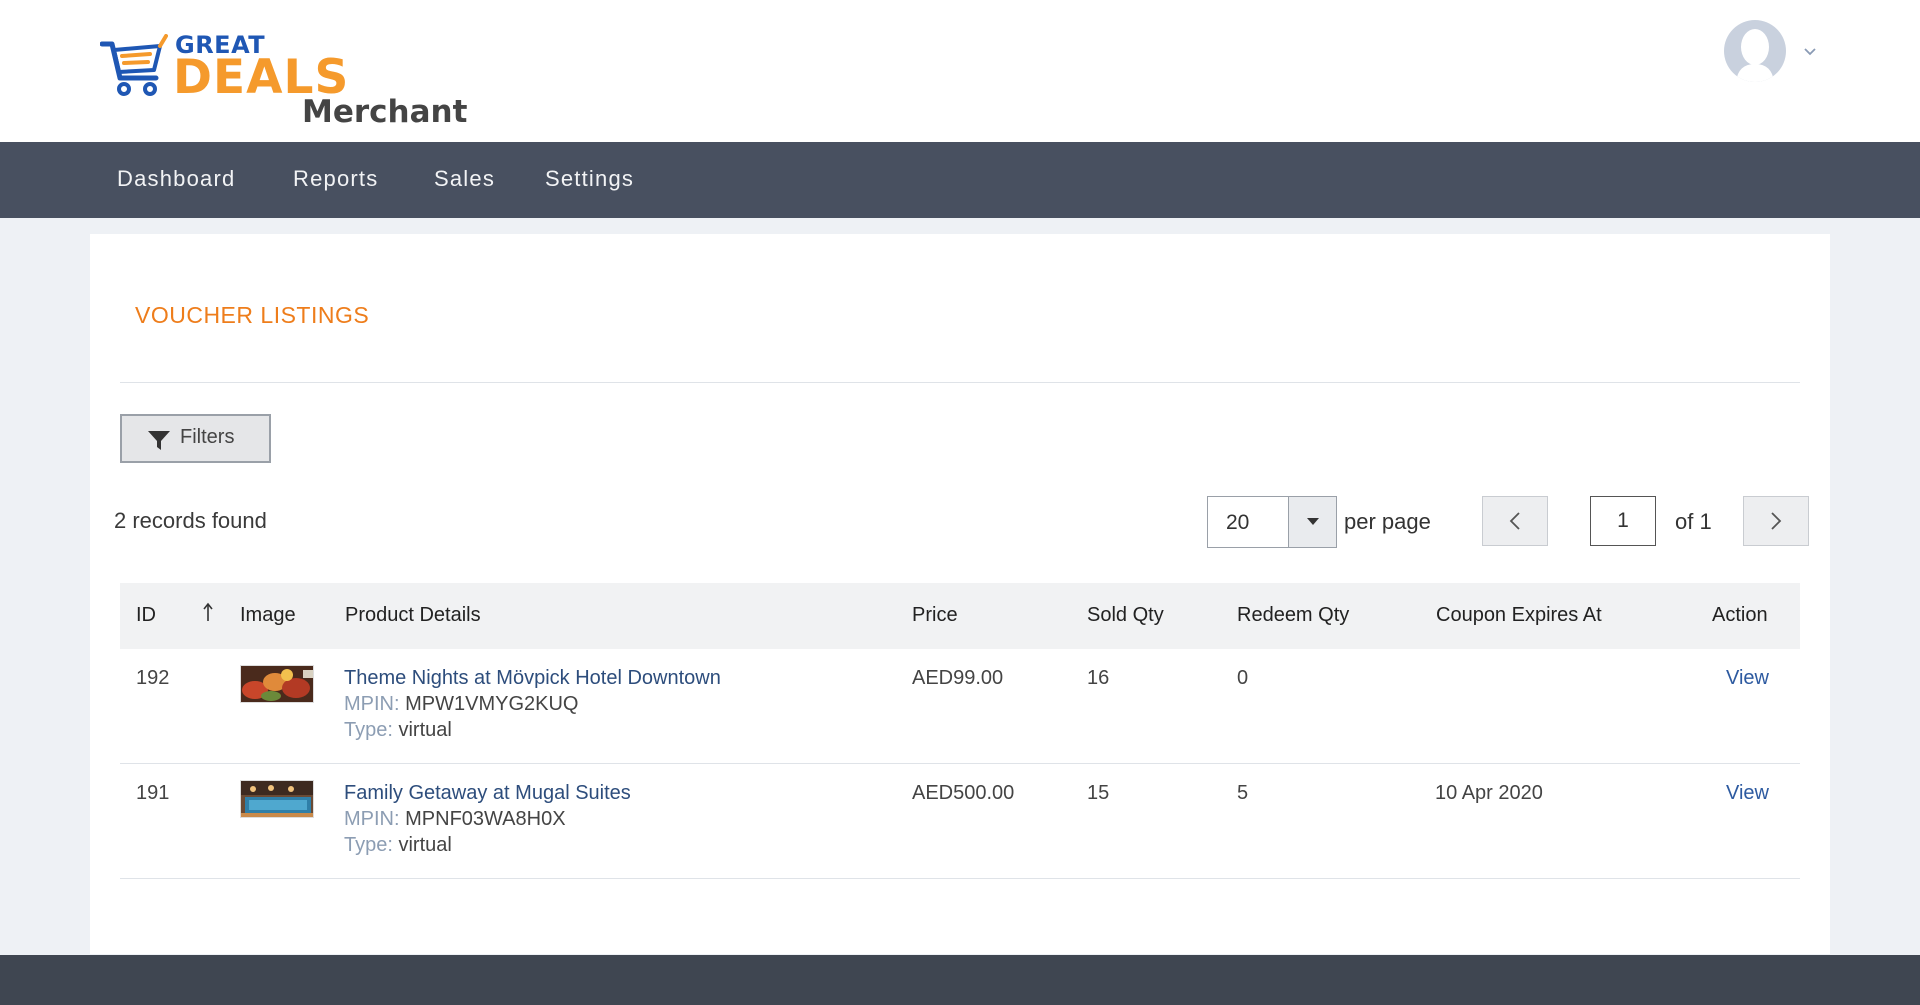 This screenshot has height=1005, width=1920. What do you see at coordinates (1755, 55) in the screenshot?
I see `user-avatar-icon` at bounding box center [1755, 55].